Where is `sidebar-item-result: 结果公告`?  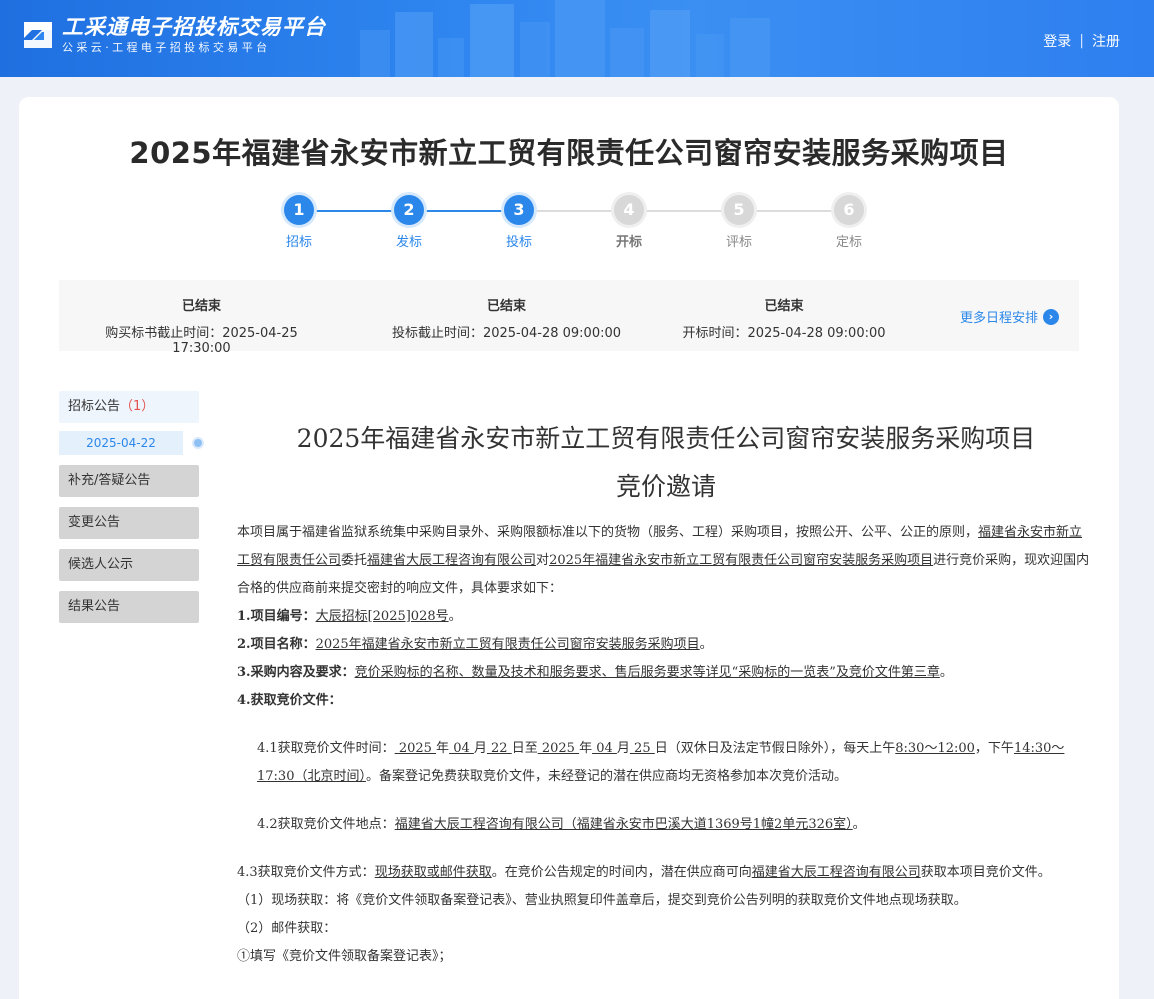 sidebar-item-result: 结果公告 is located at coordinates (129, 607).